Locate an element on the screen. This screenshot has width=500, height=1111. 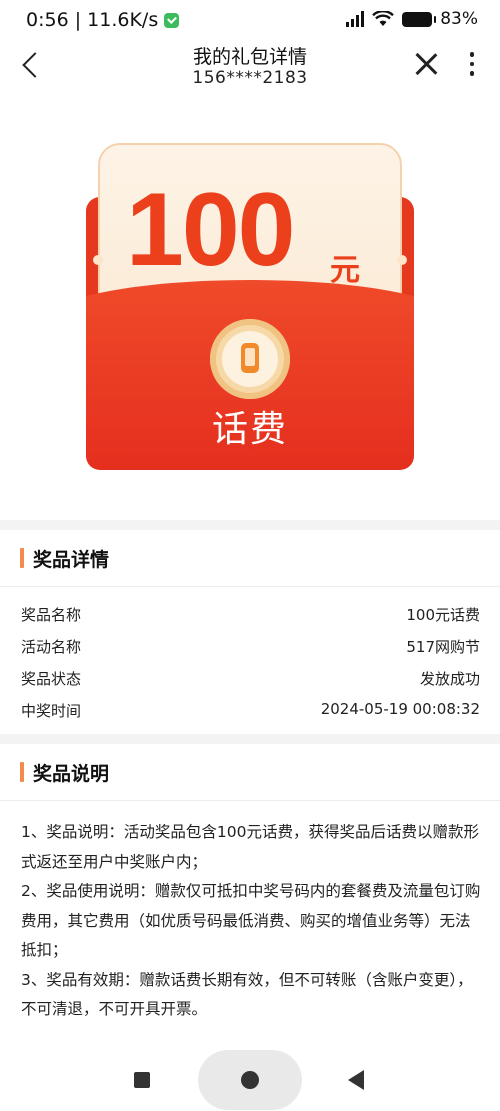
detail-label: 奖品名称 is located at coordinates (51, 615).